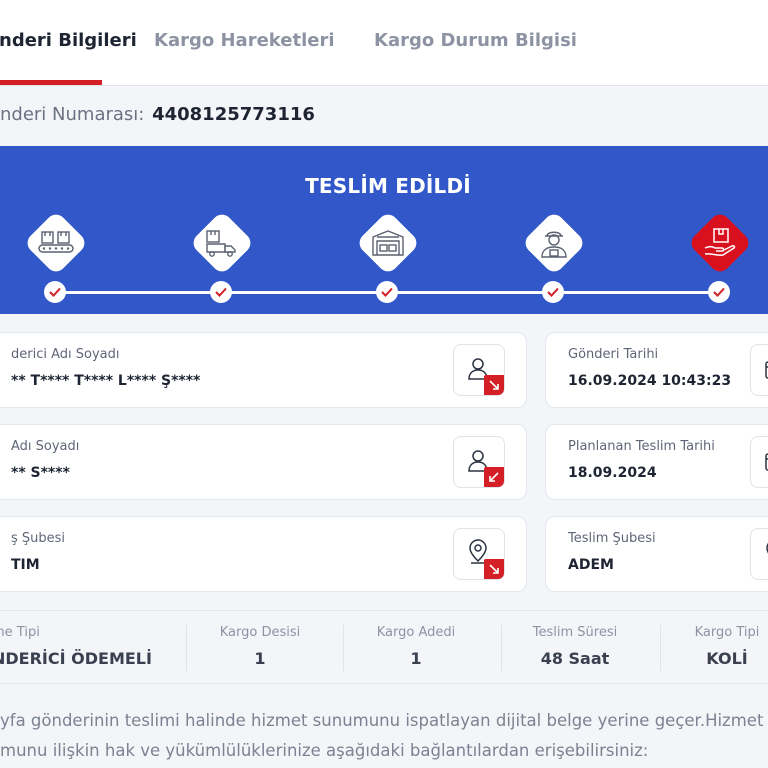 The image size is (768, 768). Describe the element at coordinates (575, 658) in the screenshot. I see `summary-value: 48 Saat` at that location.